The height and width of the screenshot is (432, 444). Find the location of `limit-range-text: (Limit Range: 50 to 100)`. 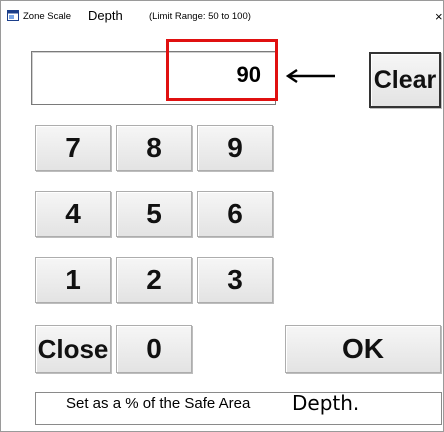

limit-range-text: (Limit Range: 50 to 100) is located at coordinates (200, 16).